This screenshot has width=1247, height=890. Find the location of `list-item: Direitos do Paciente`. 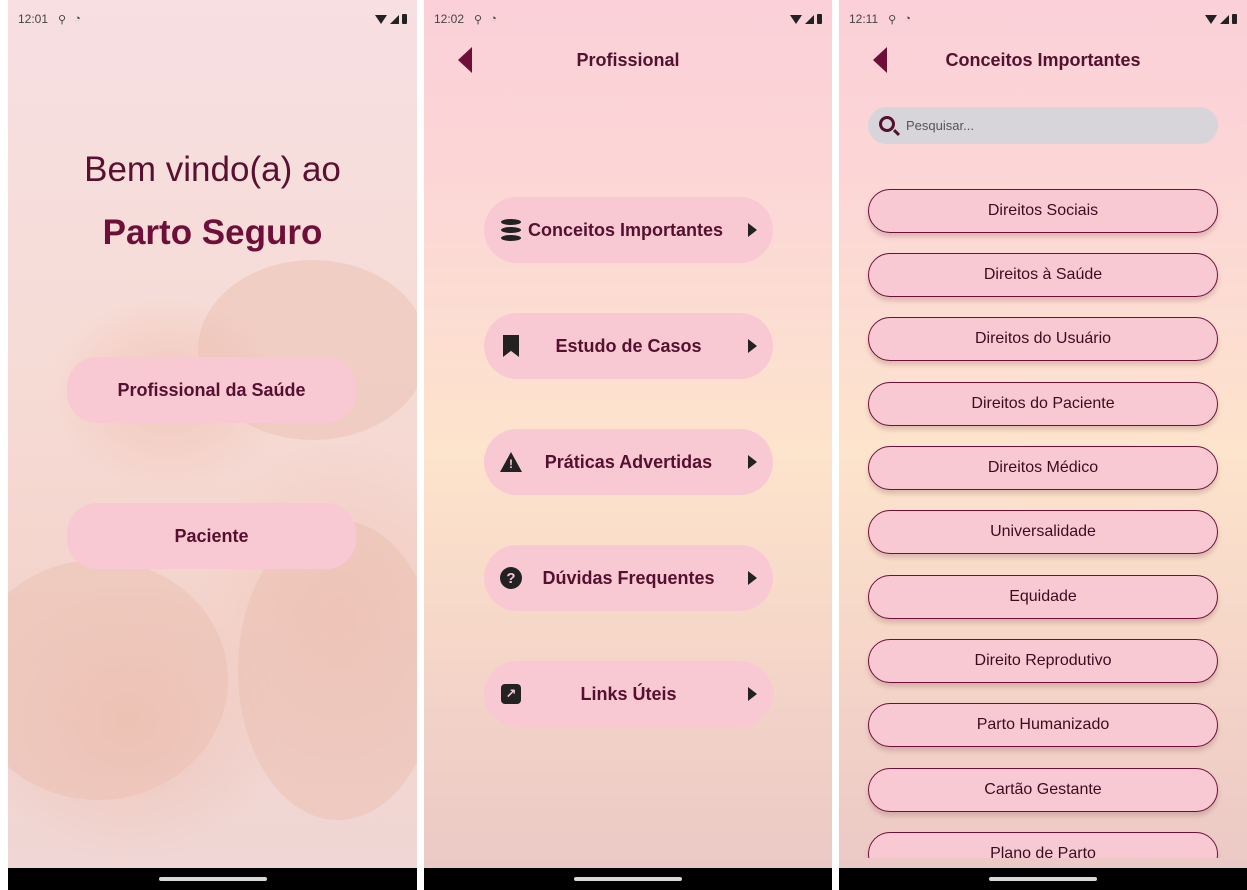

list-item: Direitos do Paciente is located at coordinates (1043, 404).